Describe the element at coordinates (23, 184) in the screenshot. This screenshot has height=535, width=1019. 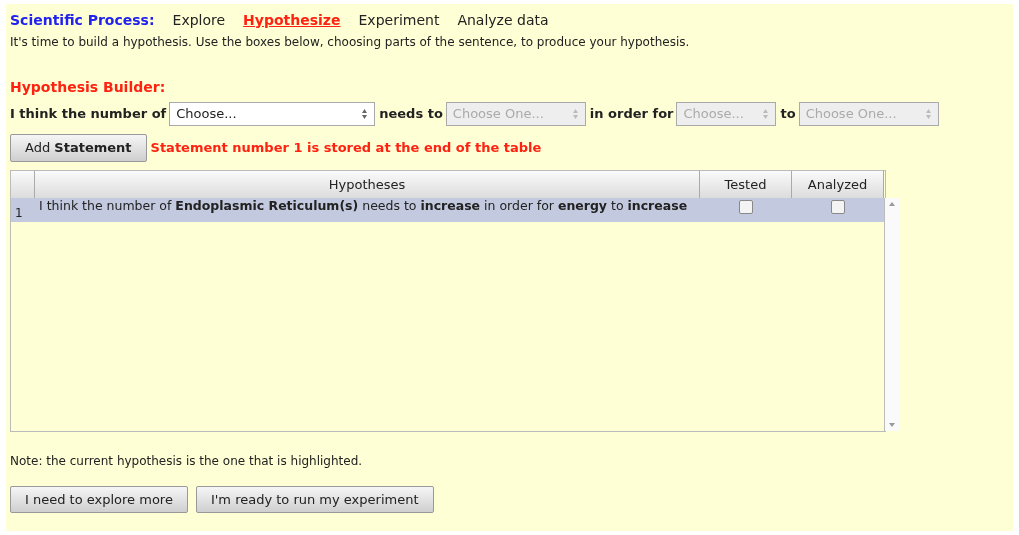
I see `header-cell` at that location.